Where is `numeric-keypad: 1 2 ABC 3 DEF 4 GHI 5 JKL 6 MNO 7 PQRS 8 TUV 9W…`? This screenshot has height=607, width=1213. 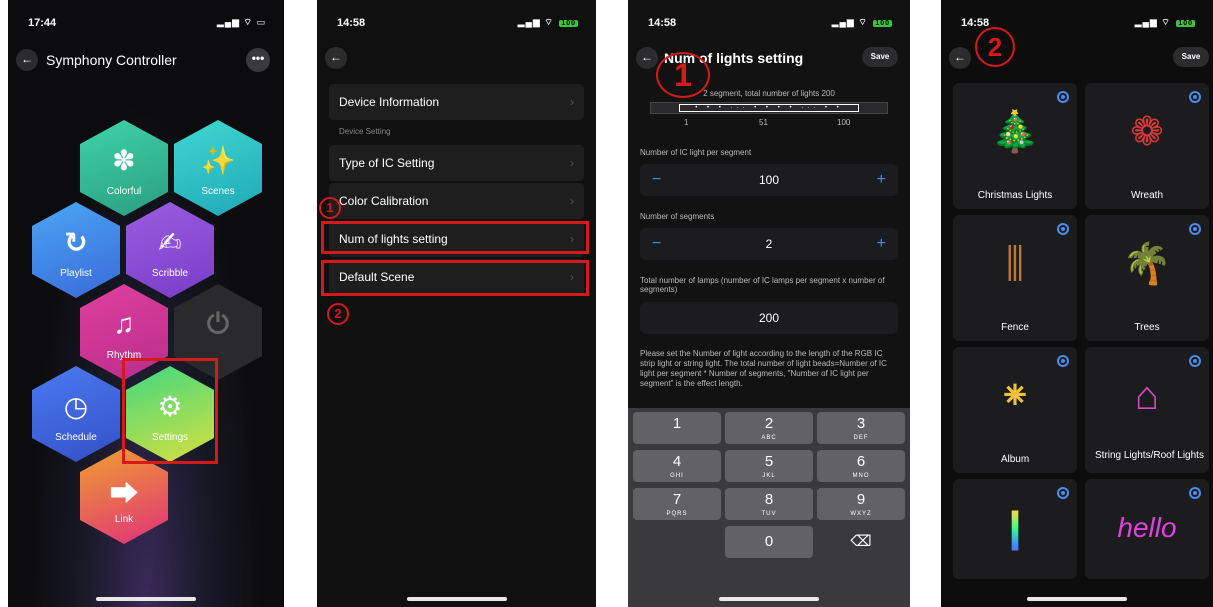
numeric-keypad: 1 2 ABC 3 DEF 4 GHI 5 JKL 6 MNO 7 PQRS 8 TUV 9W… is located at coordinates (769, 507).